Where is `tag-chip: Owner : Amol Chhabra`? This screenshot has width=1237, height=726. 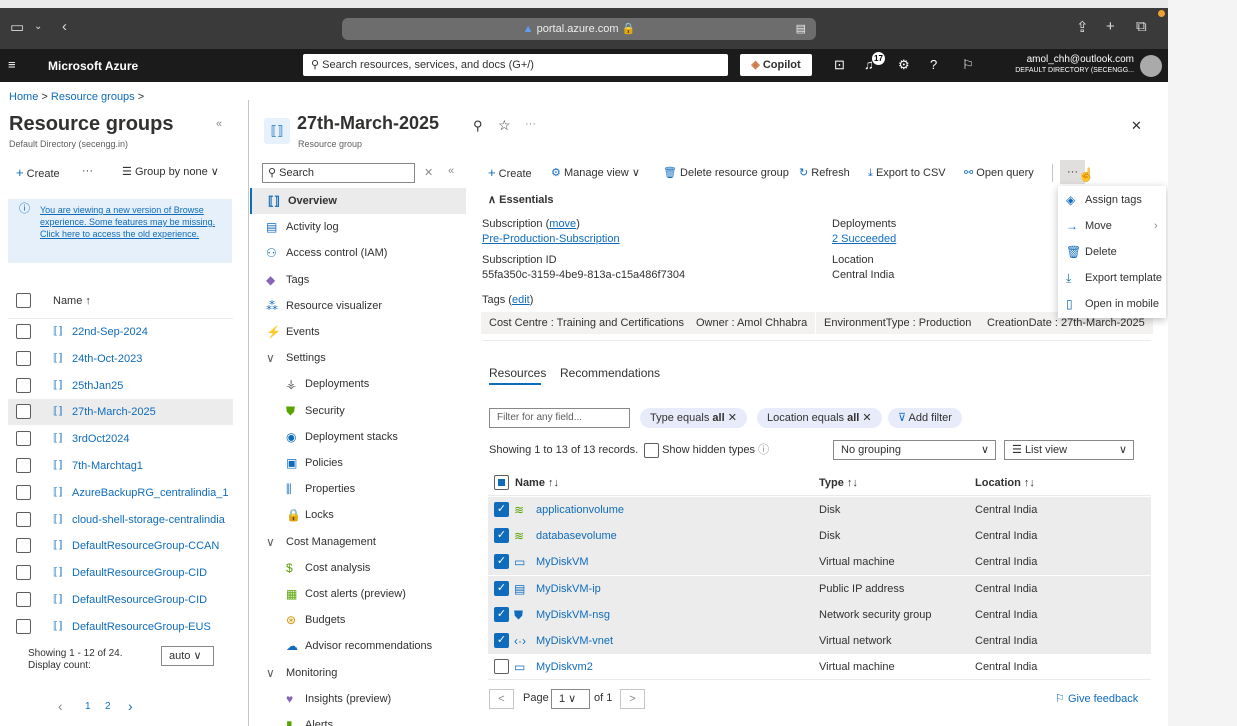
tag-chip: Owner : Amol Chhabra is located at coordinates (752, 323).